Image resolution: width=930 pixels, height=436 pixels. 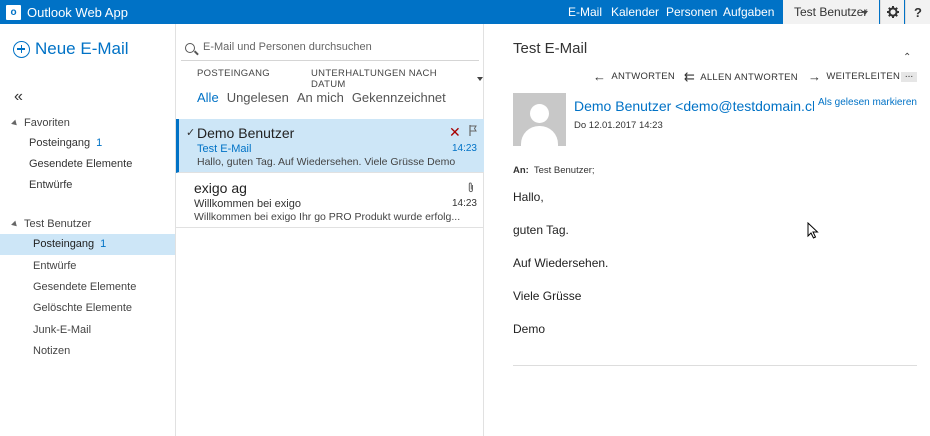 I want to click on body-line: Hallo,, so click(x=528, y=197).